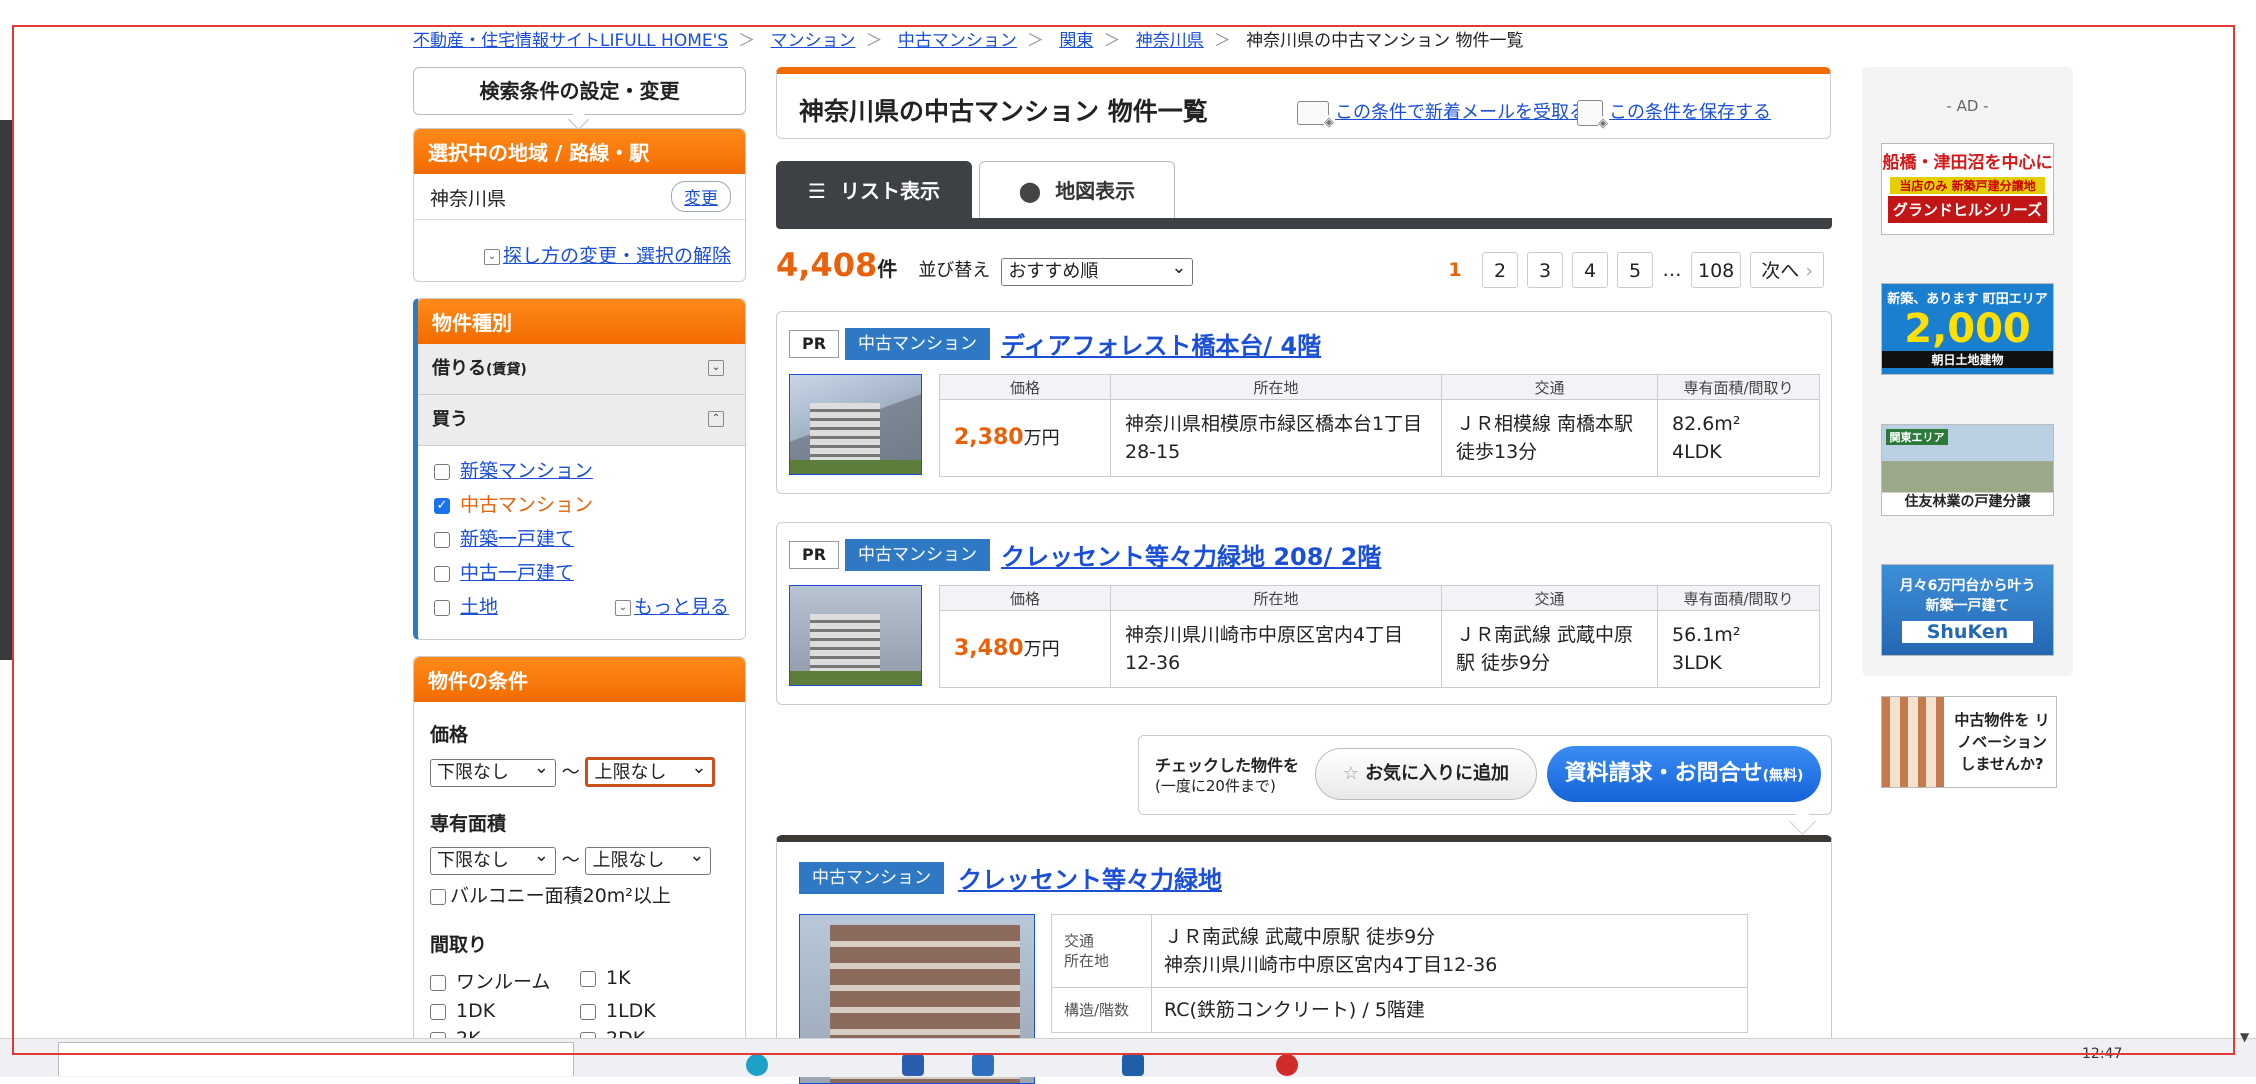 Image resolution: width=2256 pixels, height=1084 pixels. What do you see at coordinates (1442, 114) in the screenshot?
I see `new-mail-link: この条件で新着メールを受取る` at bounding box center [1442, 114].